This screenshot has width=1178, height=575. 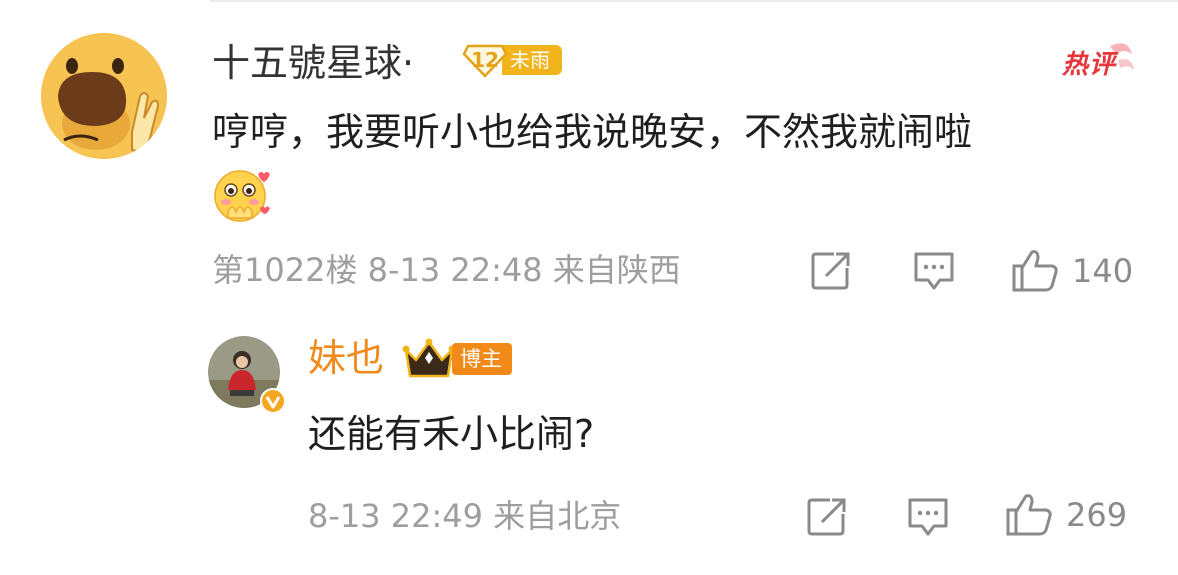 I want to click on reply-share-button, so click(x=827, y=516).